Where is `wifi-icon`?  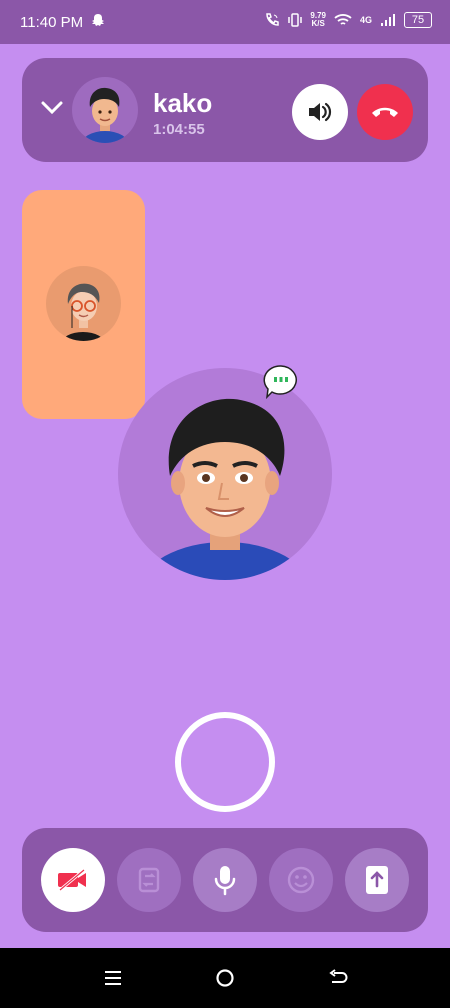 wifi-icon is located at coordinates (343, 19).